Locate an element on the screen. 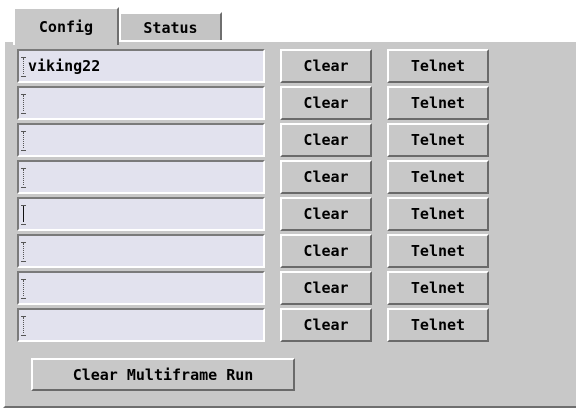  tab-config: Config is located at coordinates (66, 26).